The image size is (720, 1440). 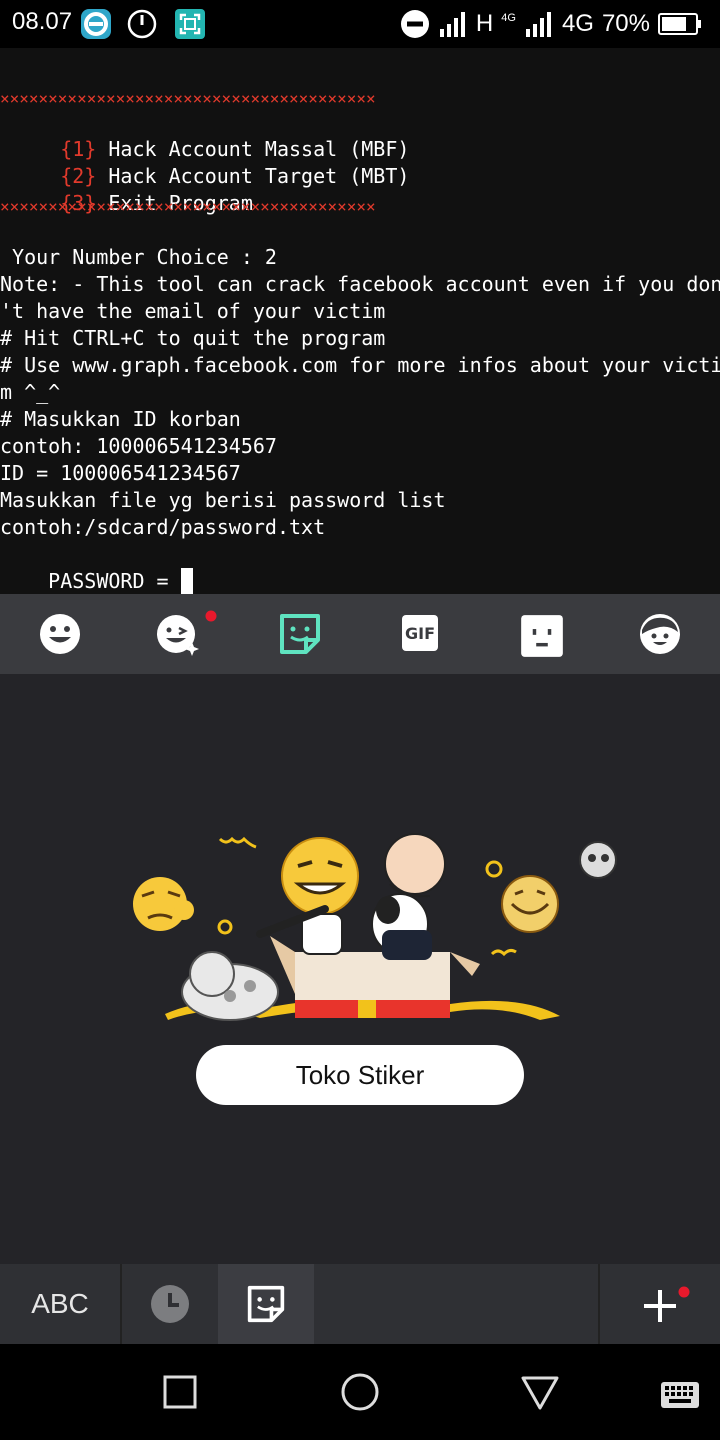 What do you see at coordinates (625, 23) in the screenshot?
I see `battery-percent: 70%` at bounding box center [625, 23].